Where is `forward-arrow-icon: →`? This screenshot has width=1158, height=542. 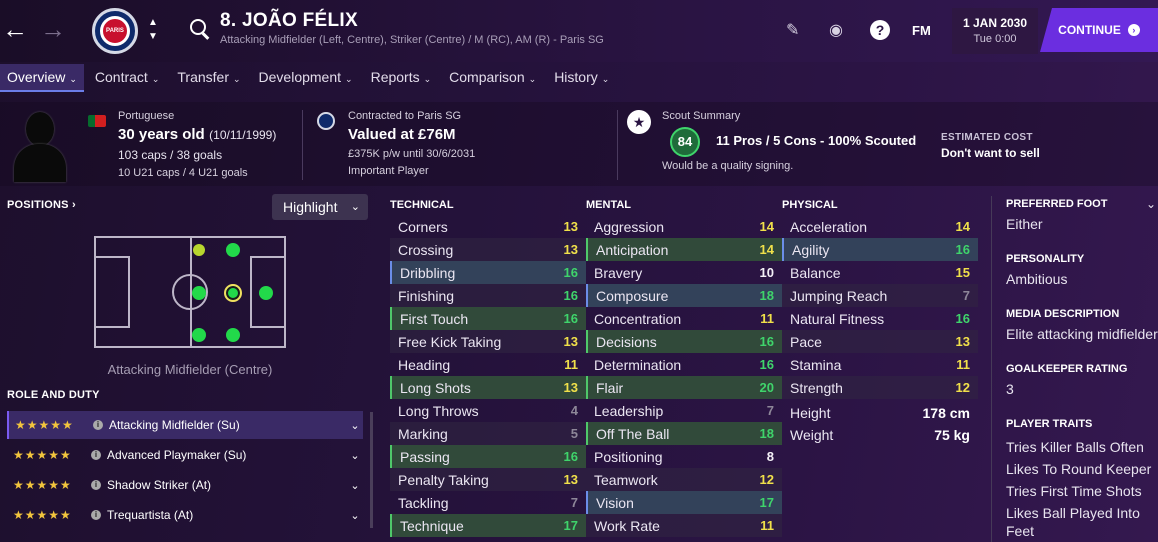
forward-arrow-icon: → is located at coordinates (53, 29).